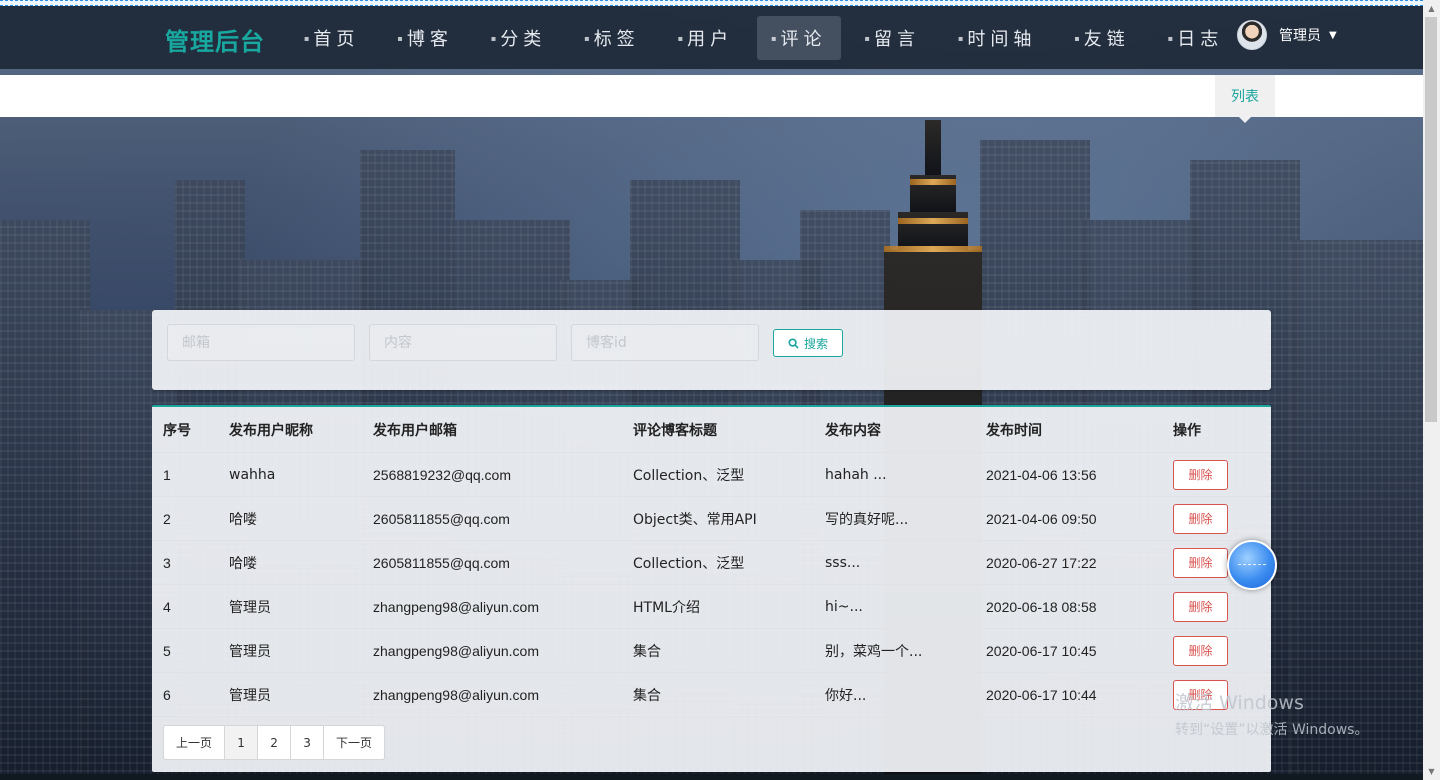 Image resolution: width=1440 pixels, height=780 pixels. What do you see at coordinates (424, 38) in the screenshot?
I see `nav-item-1: ▪ 博客` at bounding box center [424, 38].